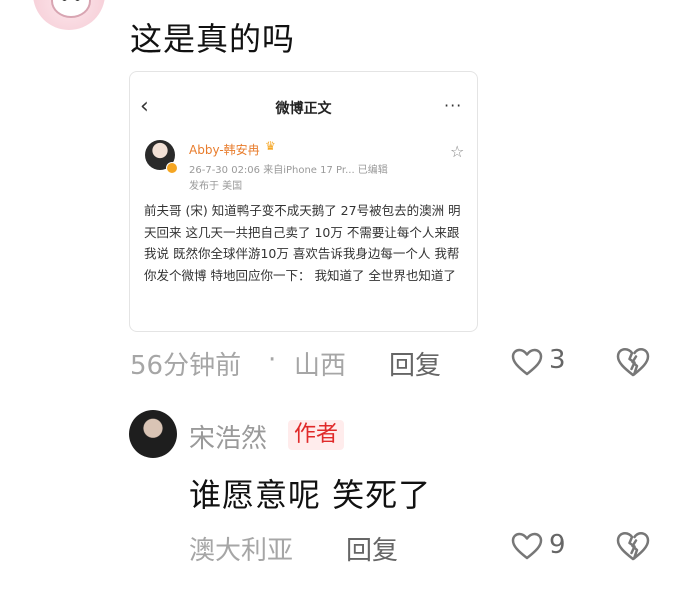 This screenshot has height=591, width=690. Describe the element at coordinates (557, 545) in the screenshot. I see `like-count: 9` at that location.